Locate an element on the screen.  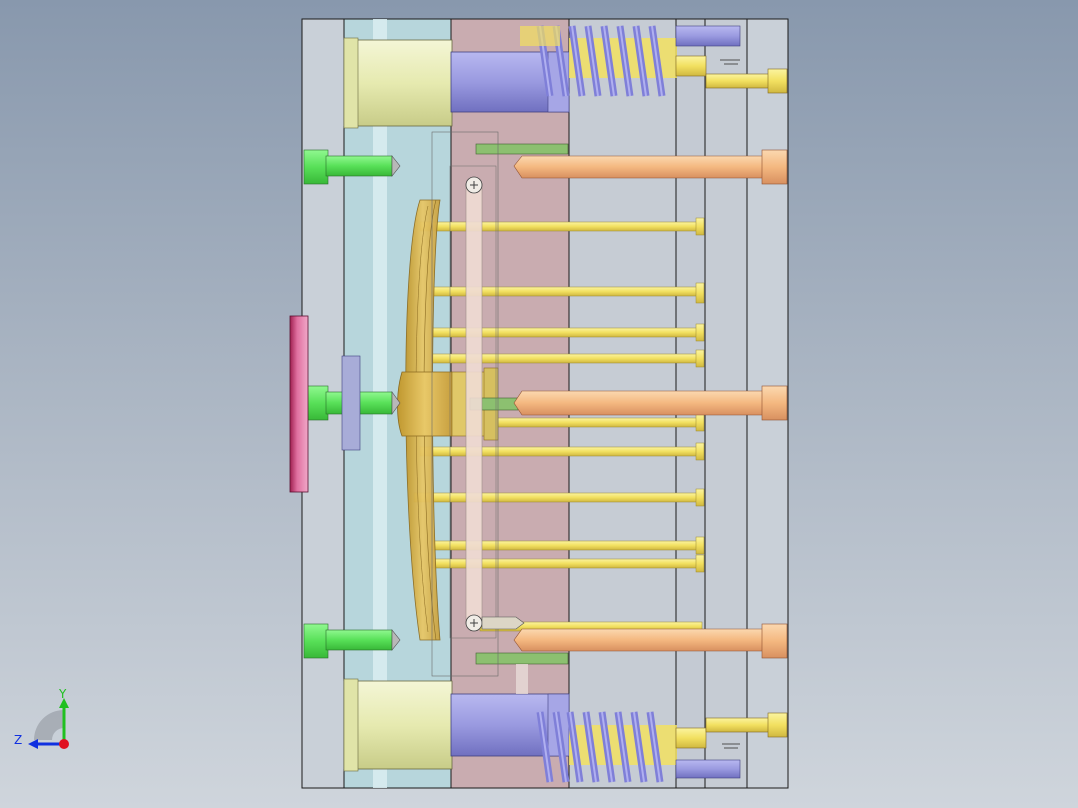
locating-ring is located at coordinates (299, 404).